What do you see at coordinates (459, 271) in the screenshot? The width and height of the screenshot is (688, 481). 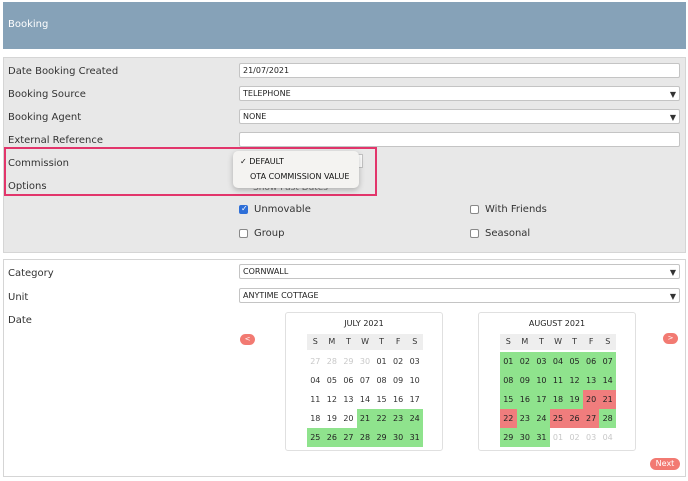 I see `category-select: CORNWALL ▼` at bounding box center [459, 271].